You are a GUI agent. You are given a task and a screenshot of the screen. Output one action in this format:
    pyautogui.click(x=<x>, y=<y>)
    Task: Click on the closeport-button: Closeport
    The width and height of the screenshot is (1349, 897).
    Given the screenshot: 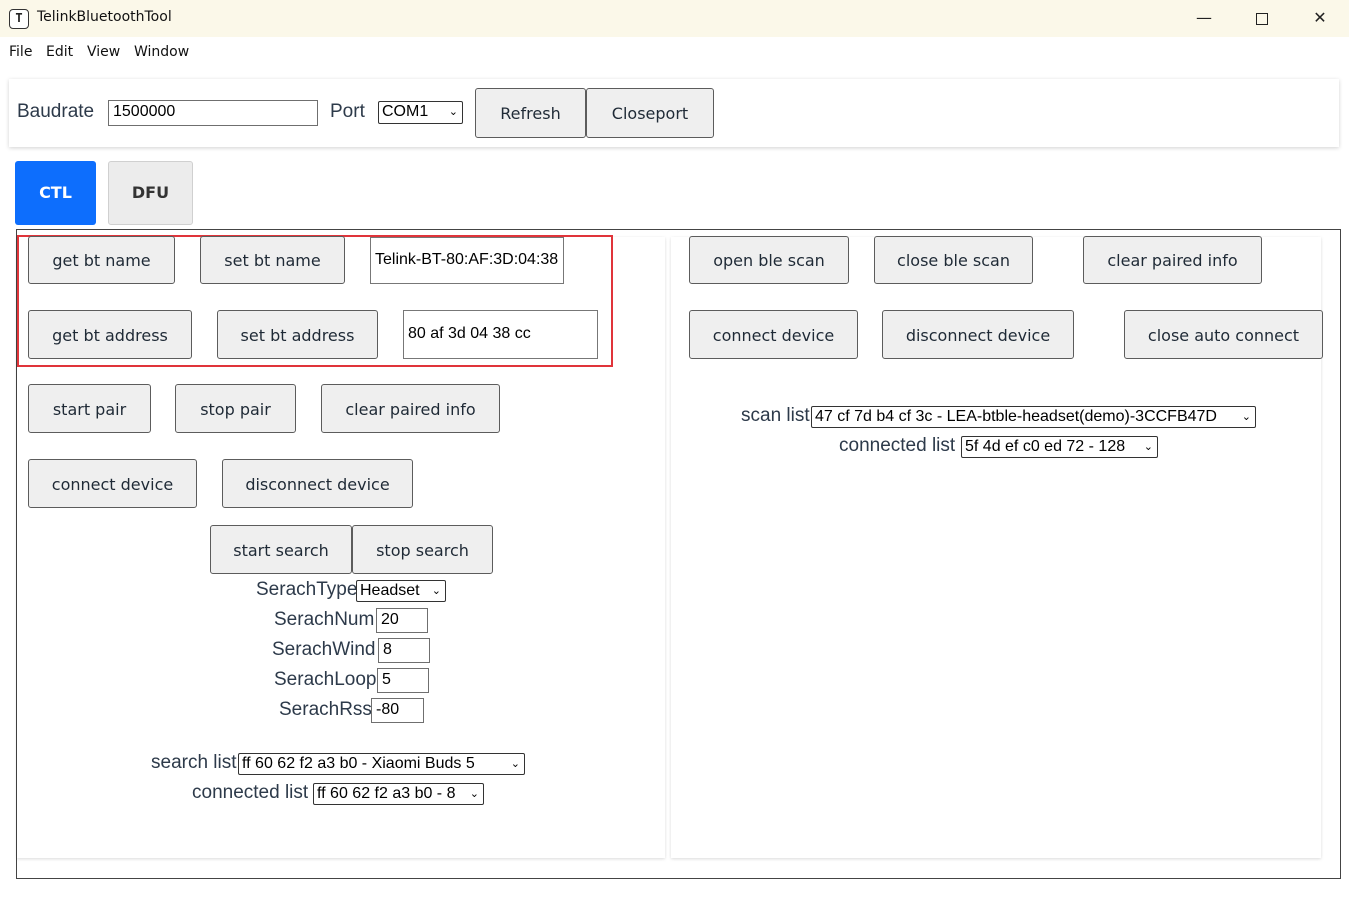 What is the action you would take?
    pyautogui.click(x=650, y=113)
    